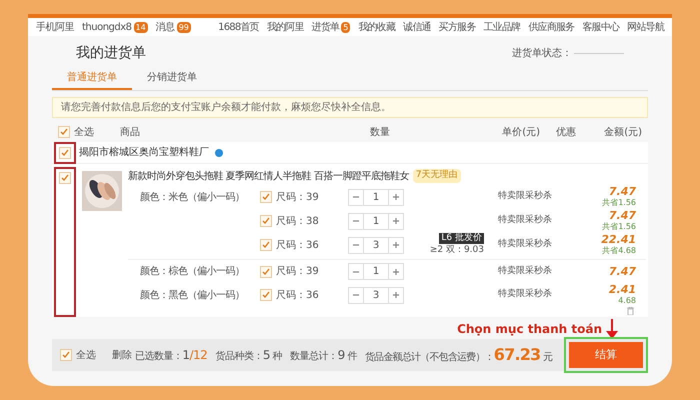 The height and width of the screenshot is (400, 700). What do you see at coordinates (458, 355) in the screenshot?
I see `total-amount: 货品金额总计（不包含运费）：67.23 元` at bounding box center [458, 355].